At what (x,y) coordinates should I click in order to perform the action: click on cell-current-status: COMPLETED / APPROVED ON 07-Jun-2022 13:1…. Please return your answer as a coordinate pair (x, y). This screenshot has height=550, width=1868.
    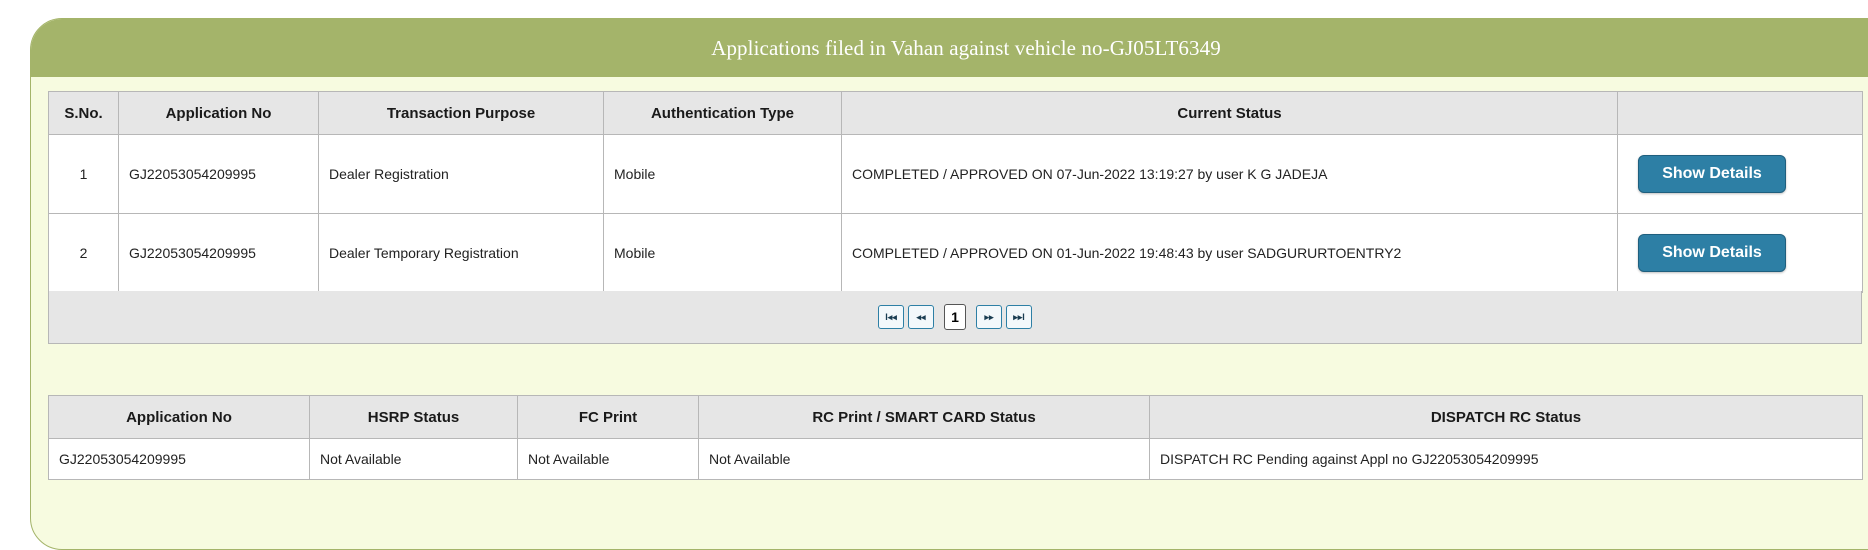
    Looking at the image, I should click on (1229, 174).